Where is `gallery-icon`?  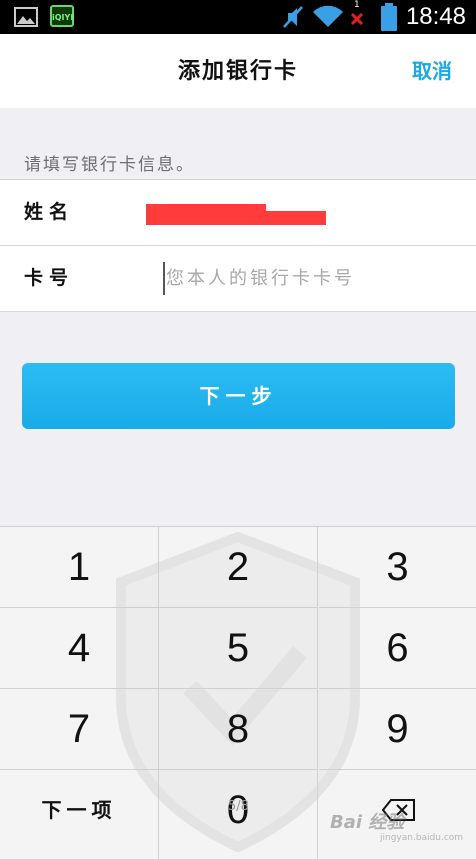 gallery-icon is located at coordinates (26, 17).